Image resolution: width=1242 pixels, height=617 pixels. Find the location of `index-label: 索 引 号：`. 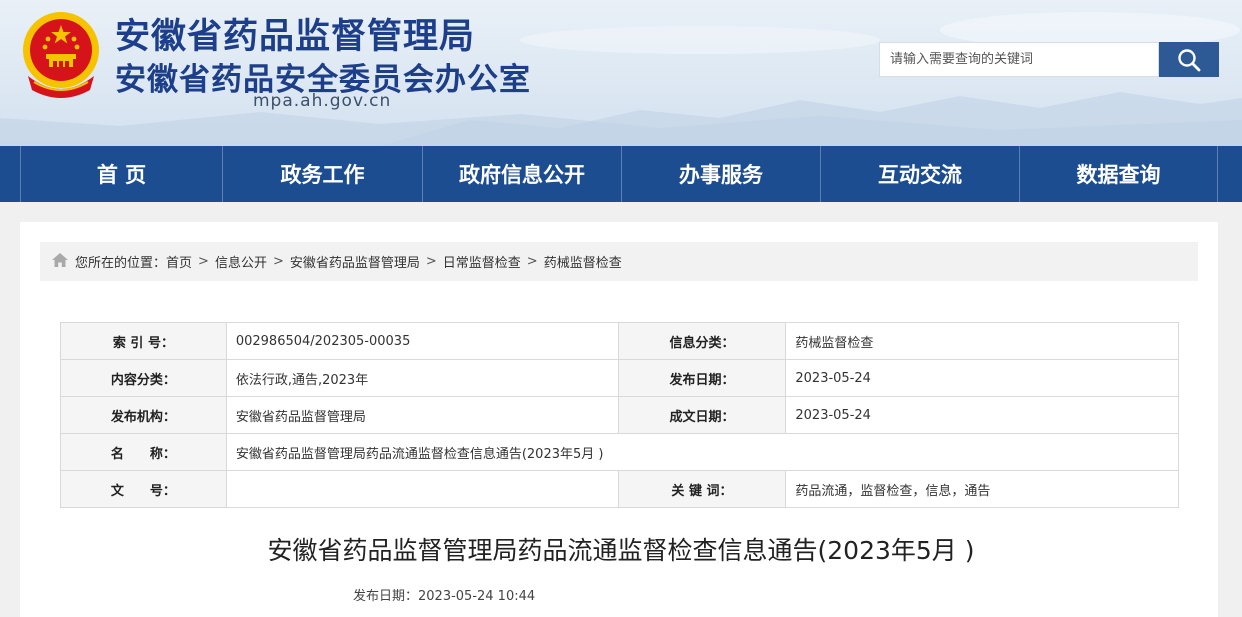

index-label: 索 引 号： is located at coordinates (143, 341).